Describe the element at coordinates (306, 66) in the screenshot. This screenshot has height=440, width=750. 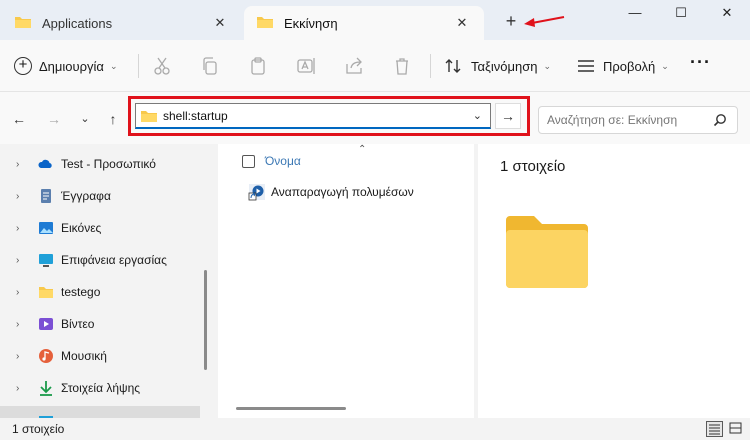
I see `rename-icon` at that location.